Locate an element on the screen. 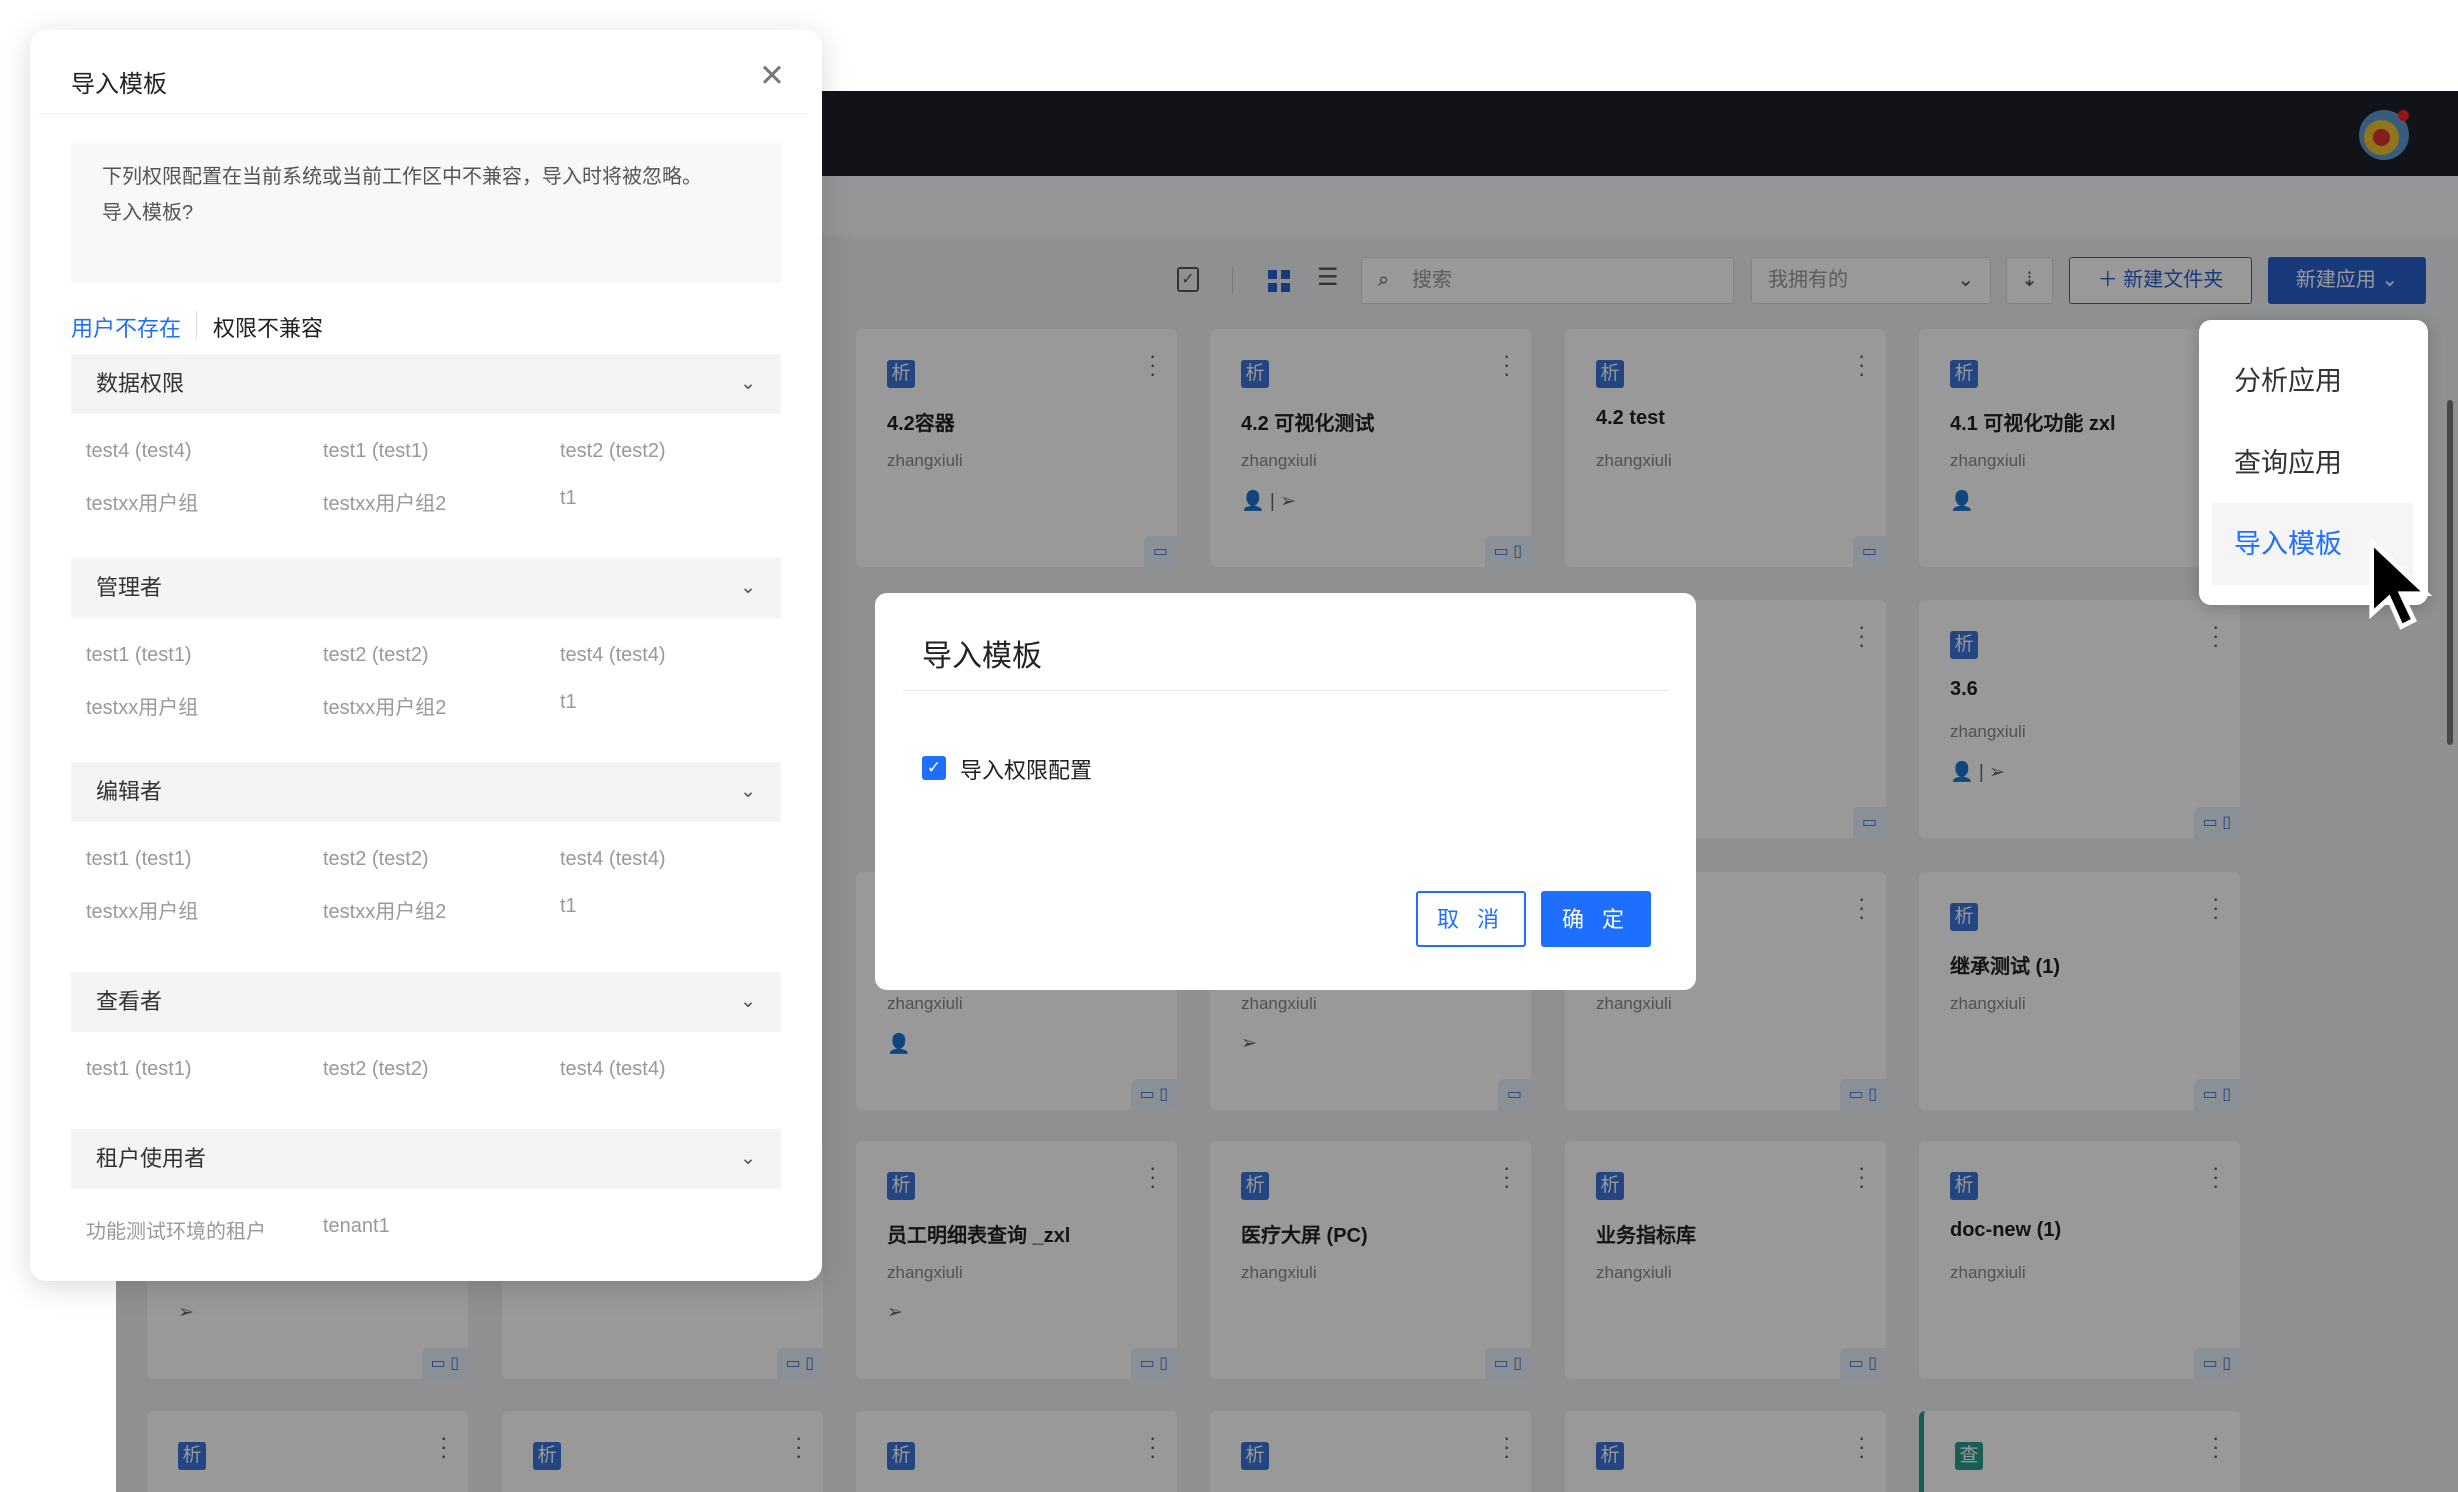  ok-button: 确 定 is located at coordinates (1596, 919).